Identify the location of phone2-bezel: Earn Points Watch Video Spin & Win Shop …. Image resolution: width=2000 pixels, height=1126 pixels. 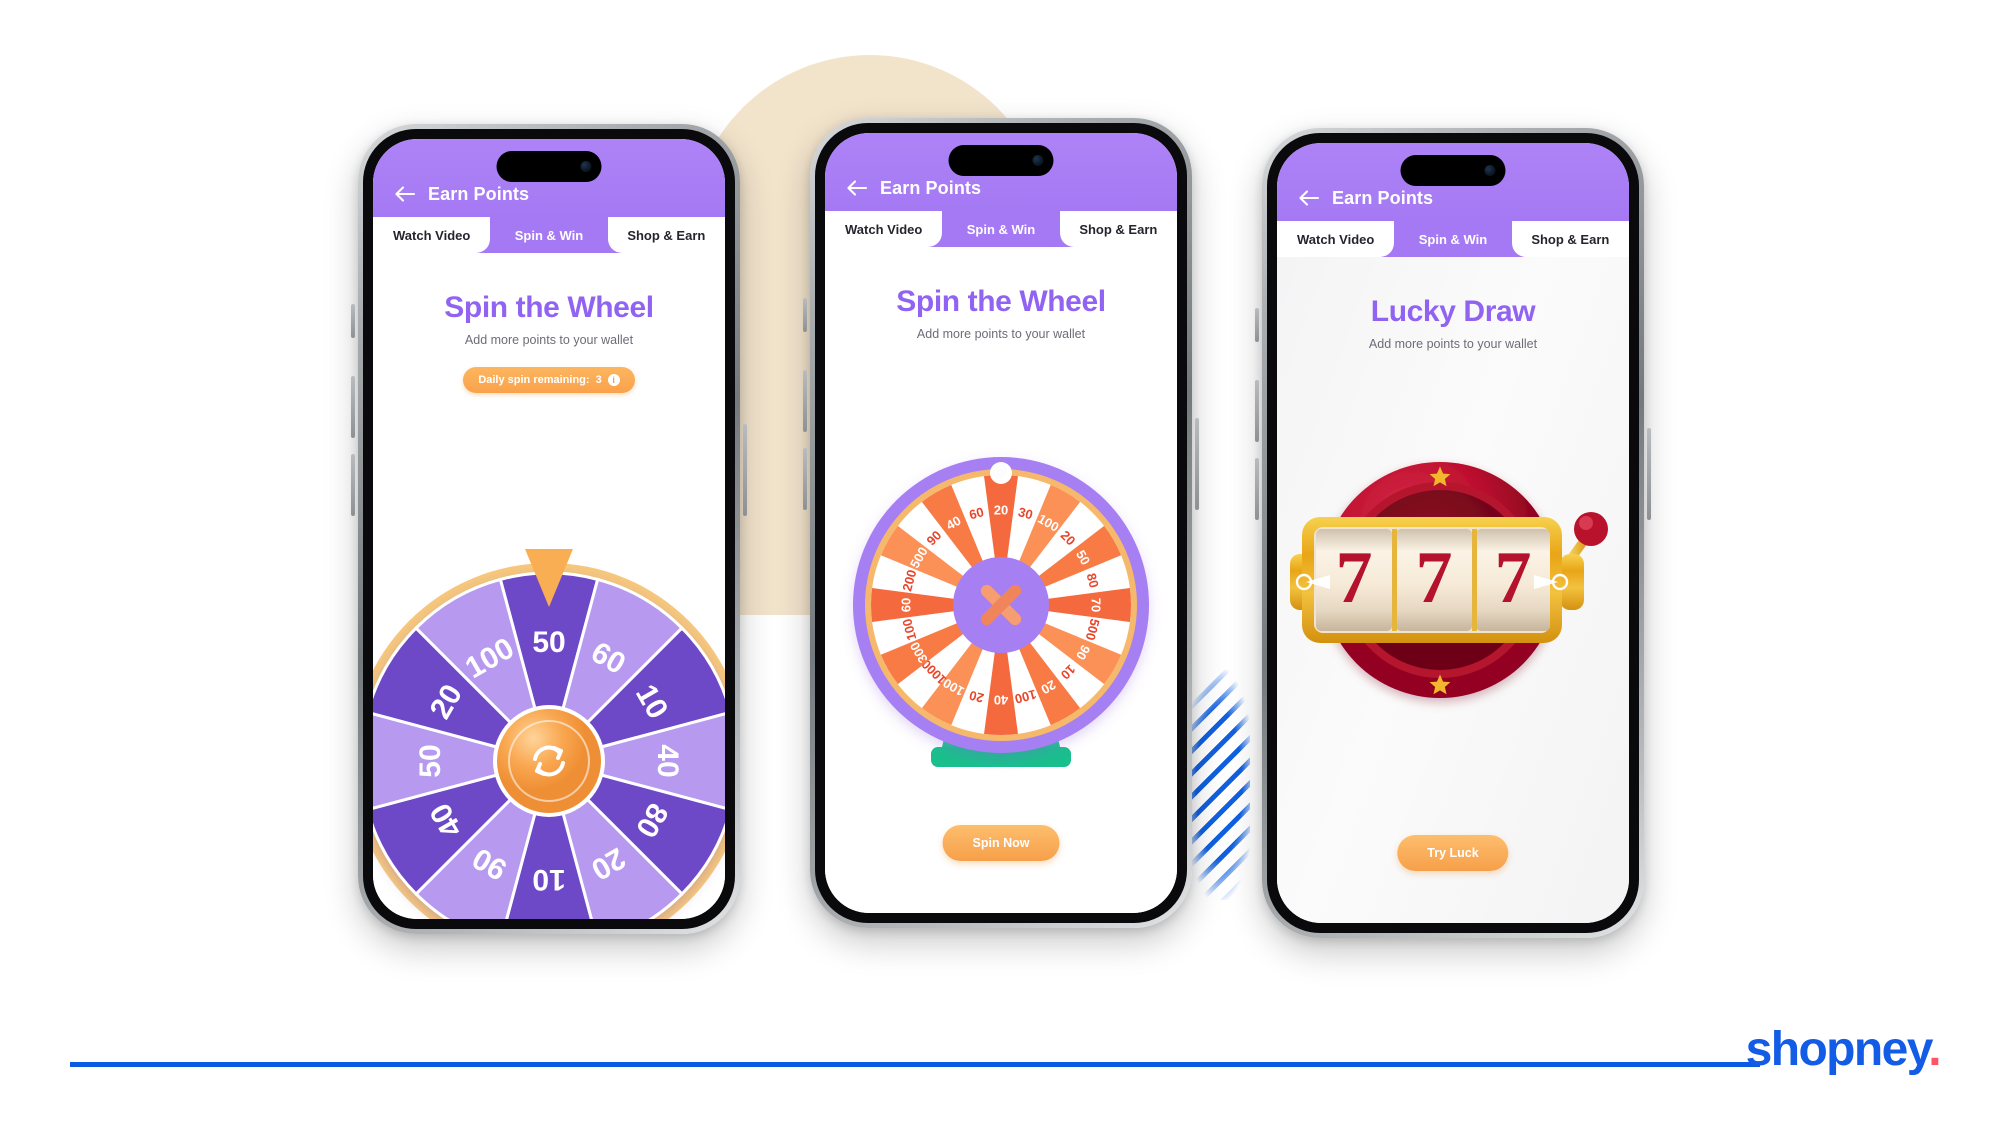
(1001, 523).